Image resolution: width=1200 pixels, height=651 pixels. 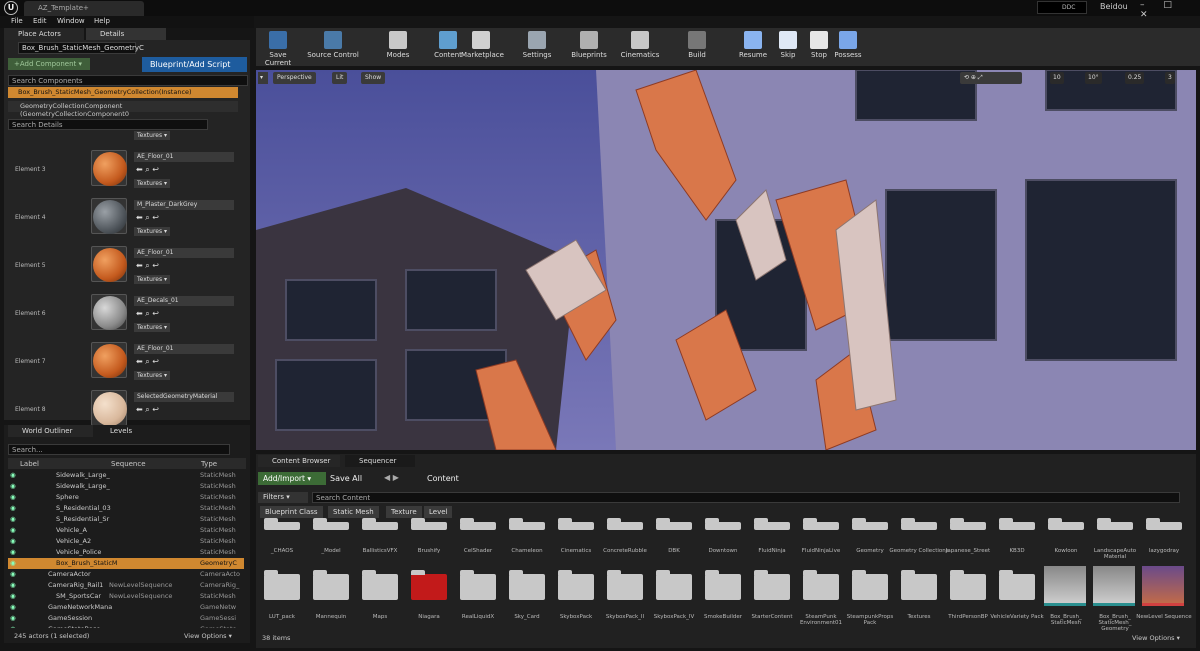 I want to click on search-content-input: Search Content, so click(x=746, y=497).